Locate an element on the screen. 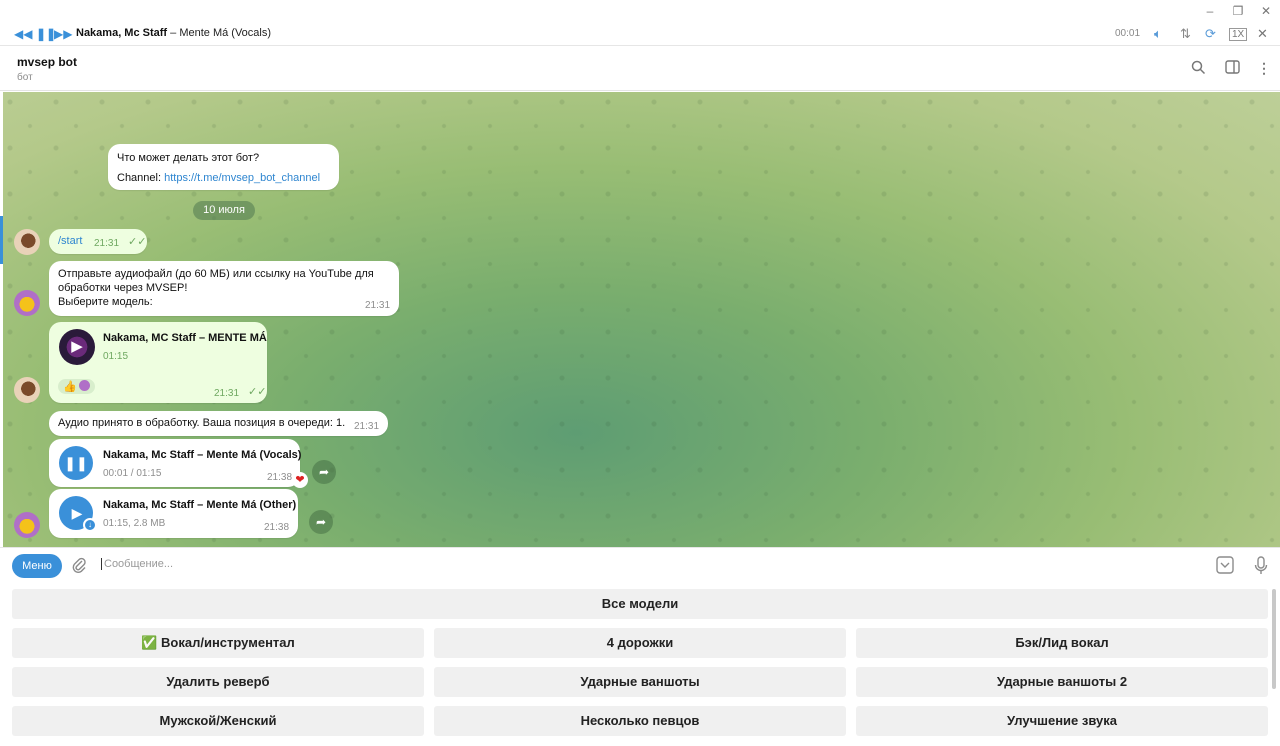  next-track-icon: ▶▶ is located at coordinates (63, 34).